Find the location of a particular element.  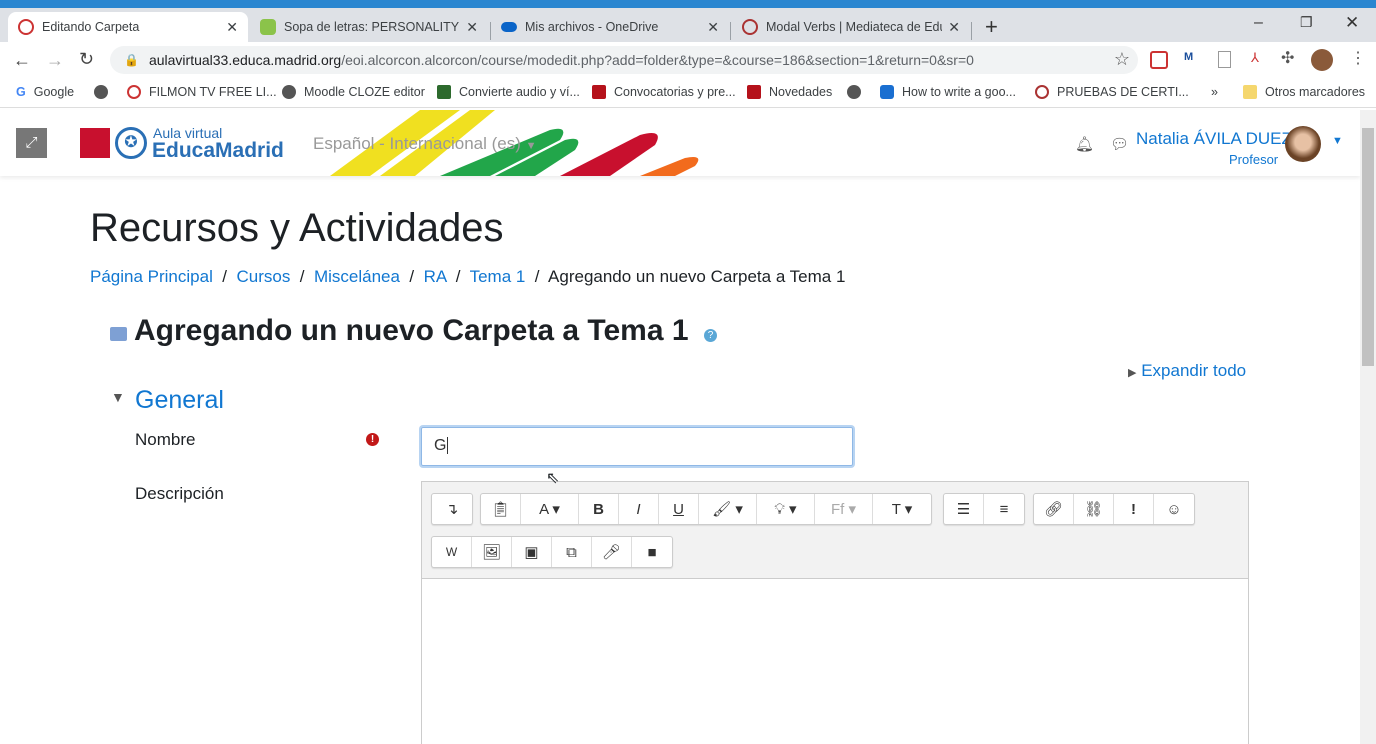

font-color-dropdown: A ▾ is located at coordinates (550, 509).